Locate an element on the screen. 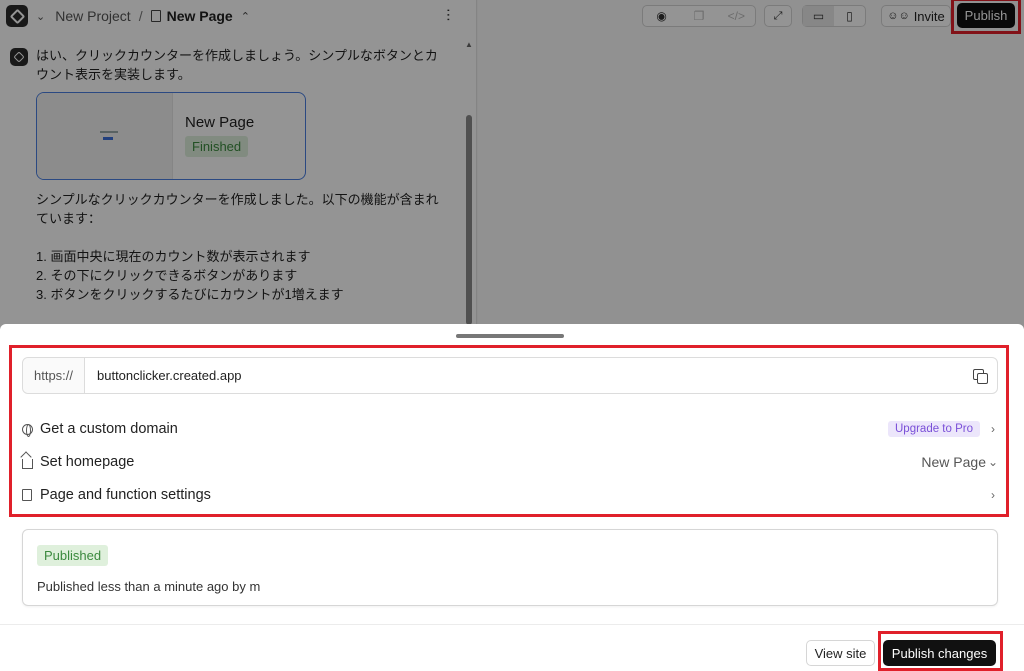 The width and height of the screenshot is (1024, 671). publish-changes-highlight is located at coordinates (940, 651).